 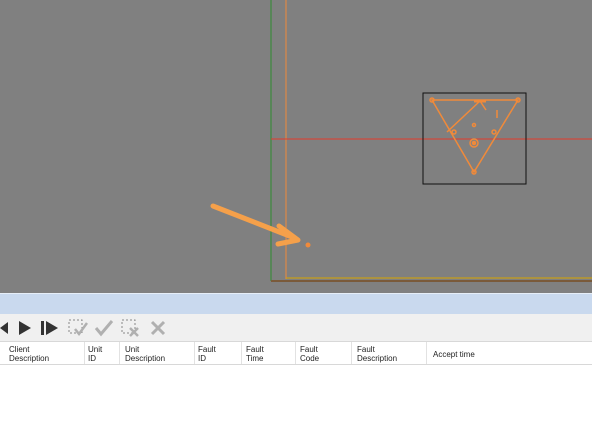 I want to click on accept-button, so click(x=104, y=327).